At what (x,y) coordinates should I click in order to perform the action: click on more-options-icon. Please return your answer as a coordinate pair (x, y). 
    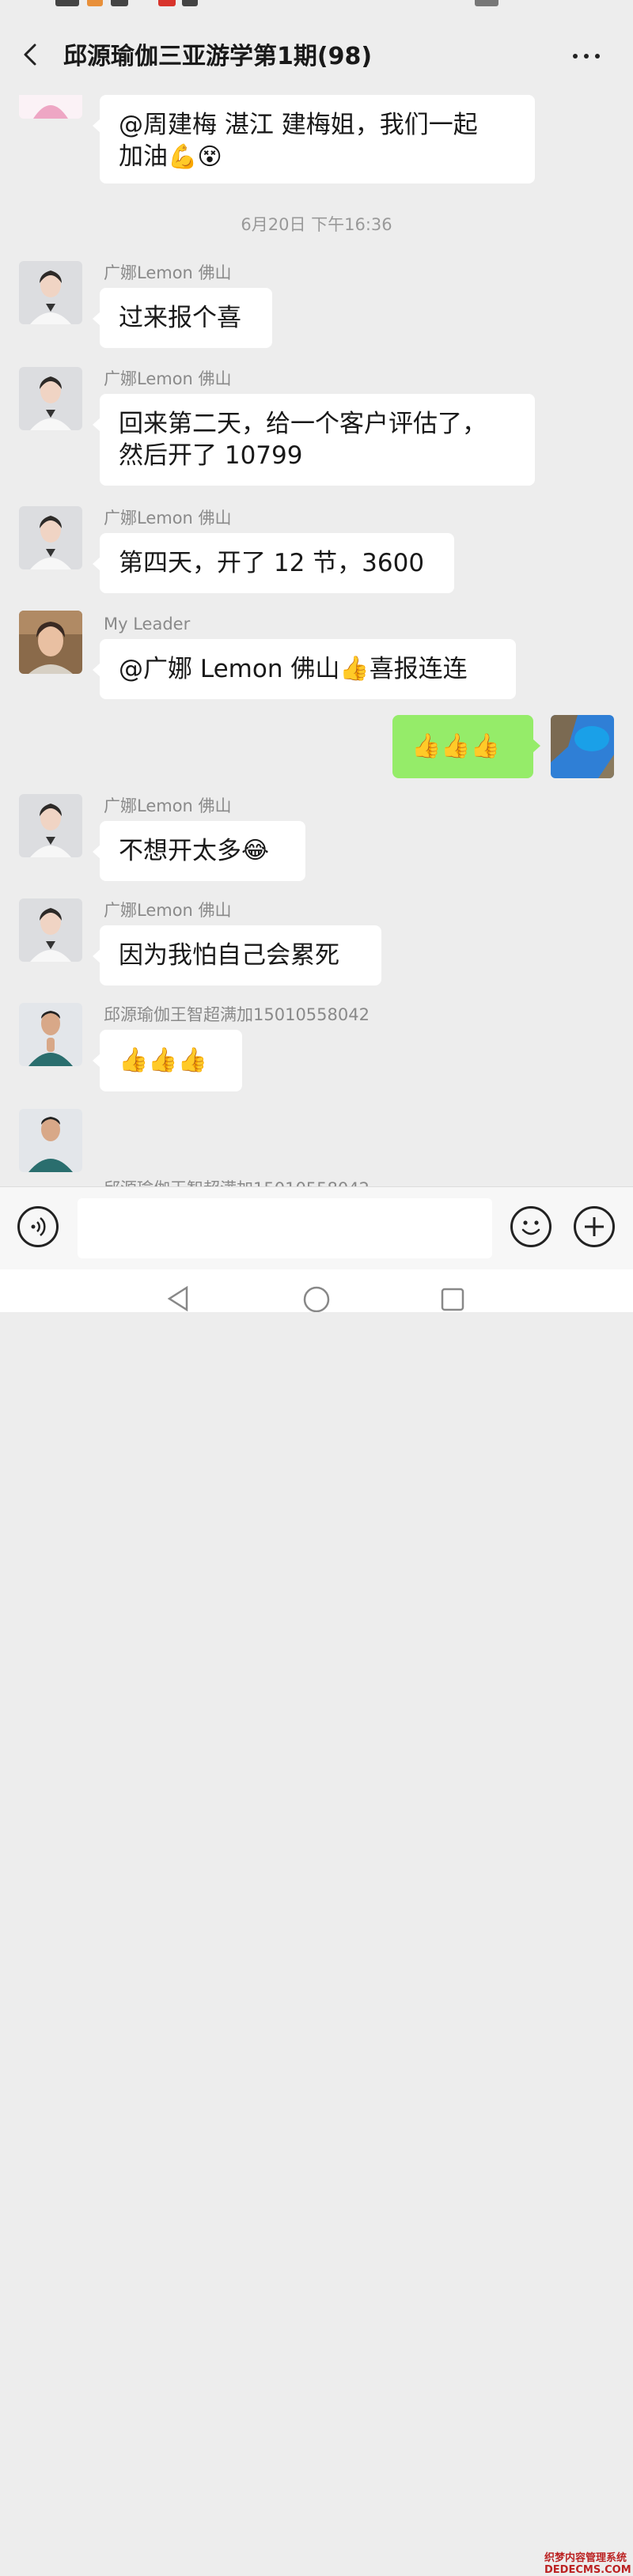
    Looking at the image, I should click on (587, 56).